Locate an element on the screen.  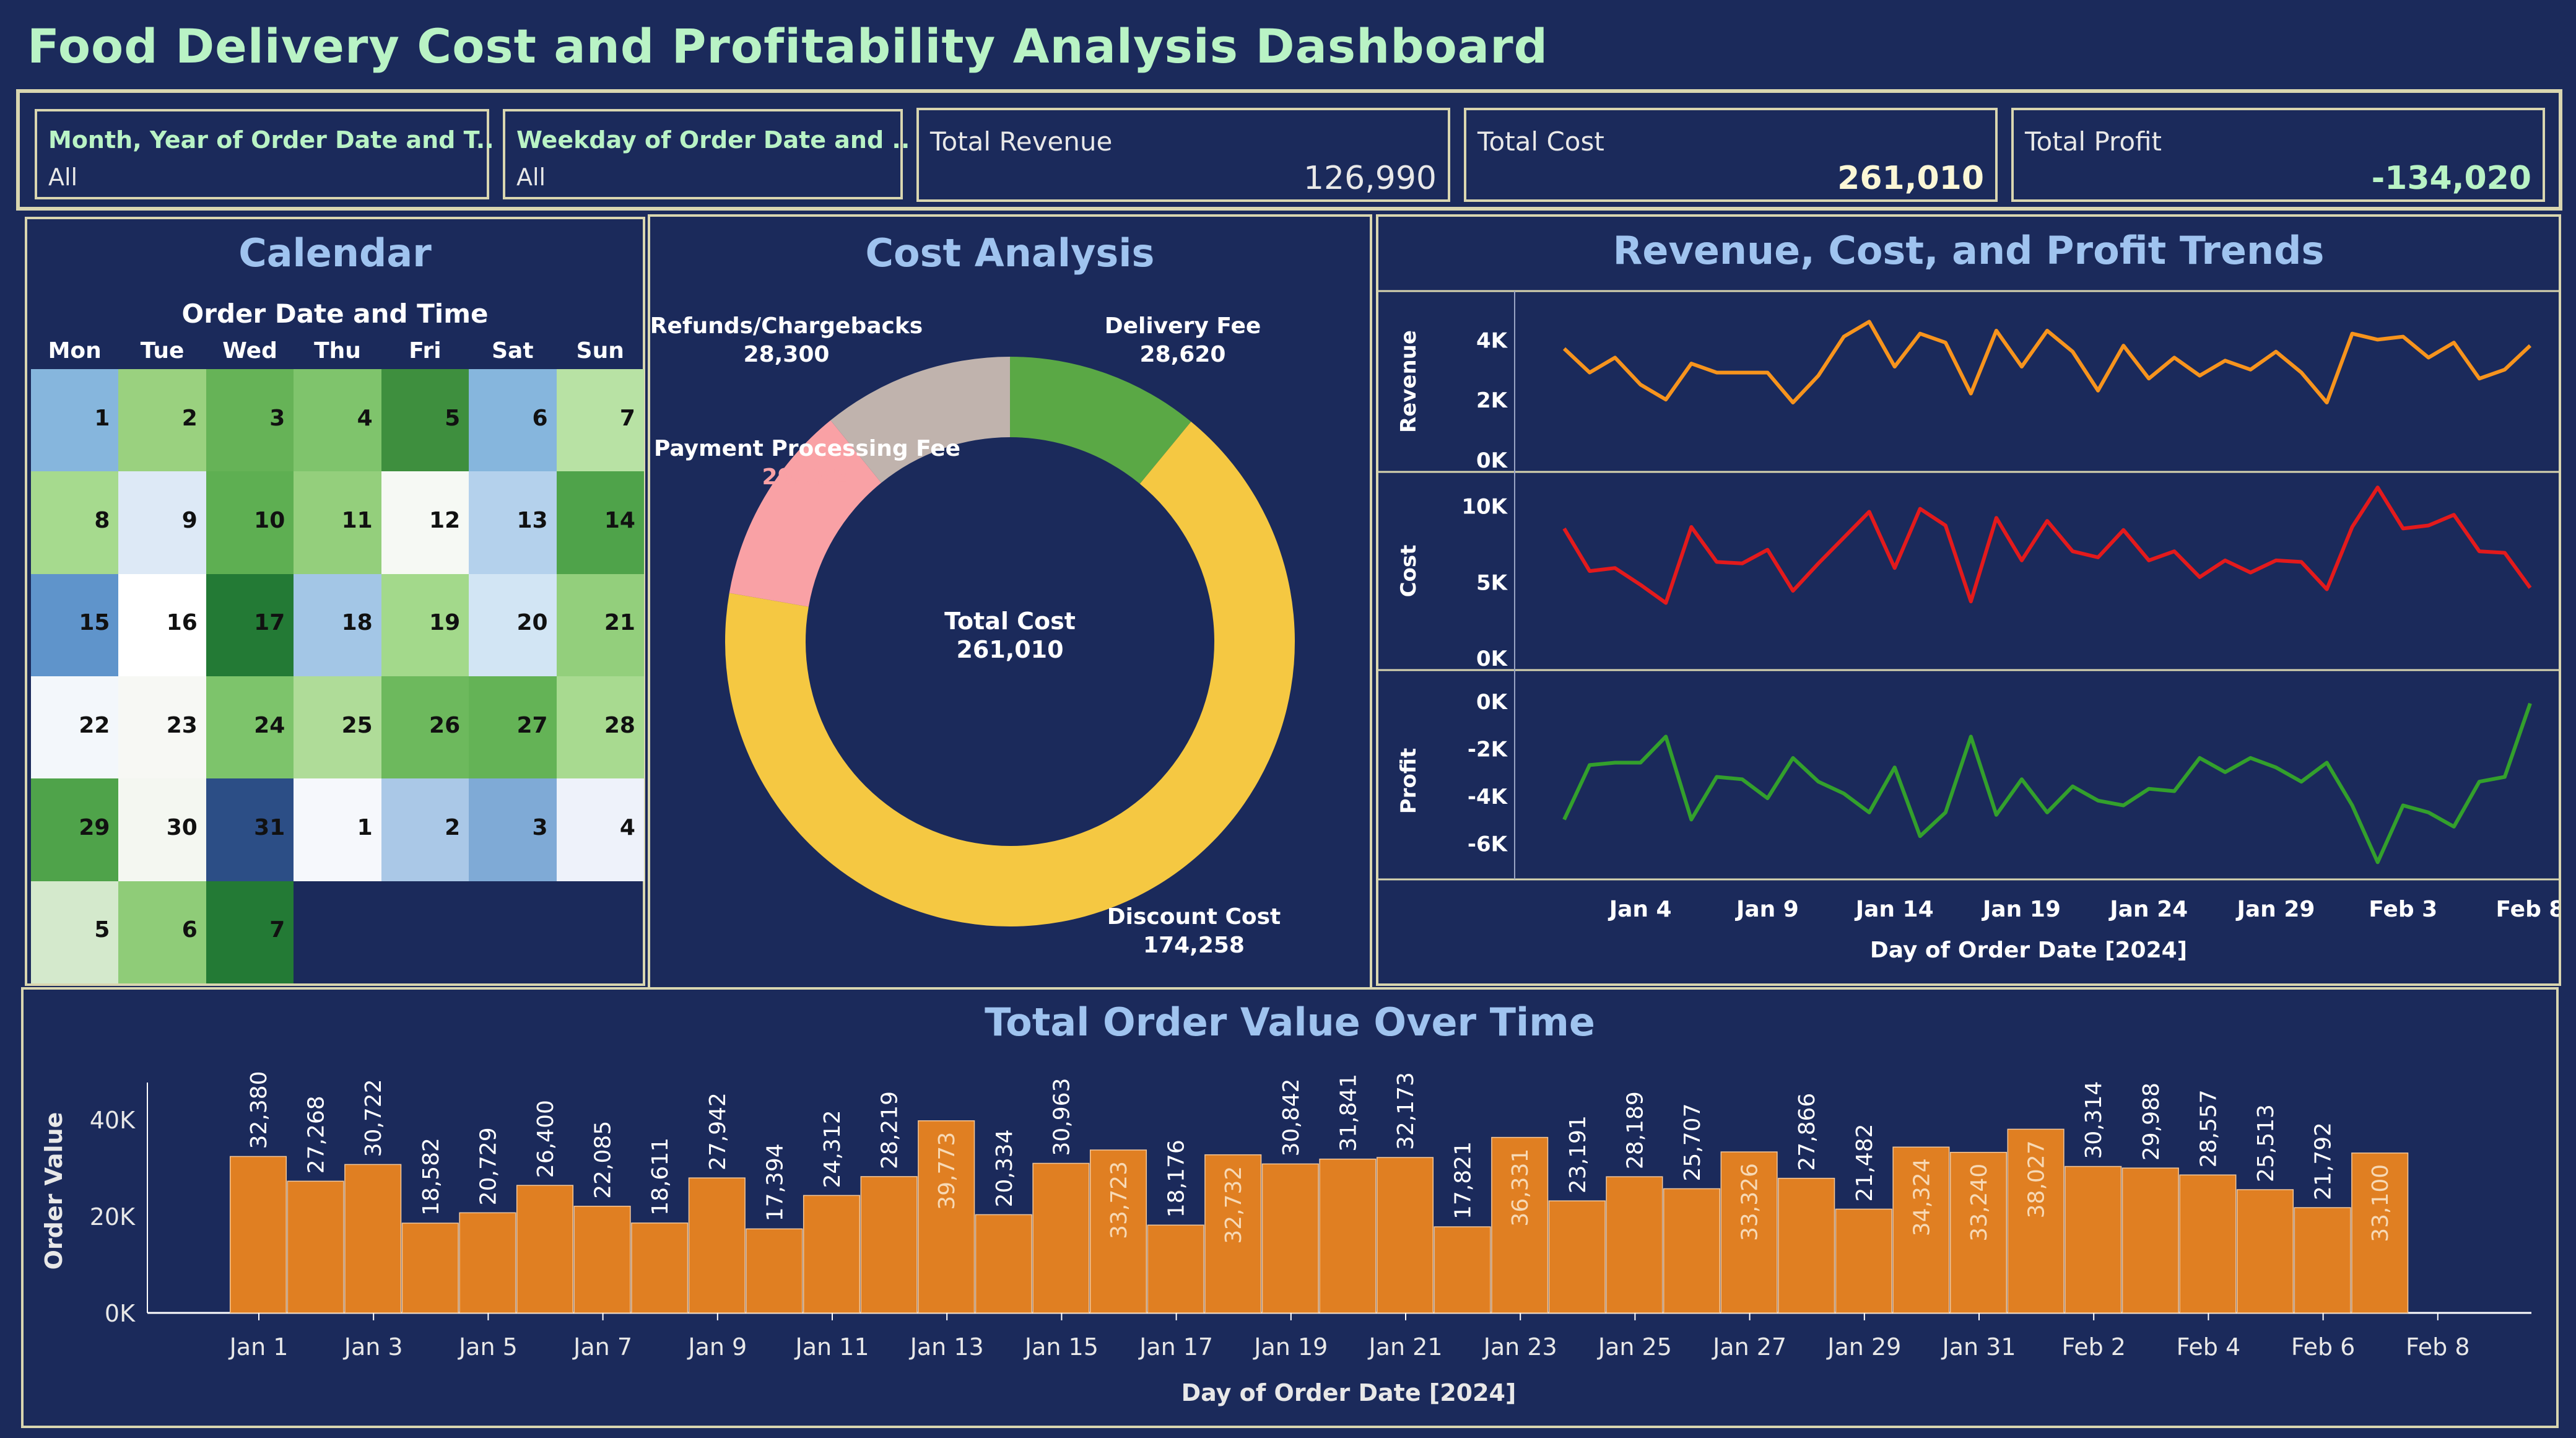
calendar-day-cell: 27 is located at coordinates (513, 727).